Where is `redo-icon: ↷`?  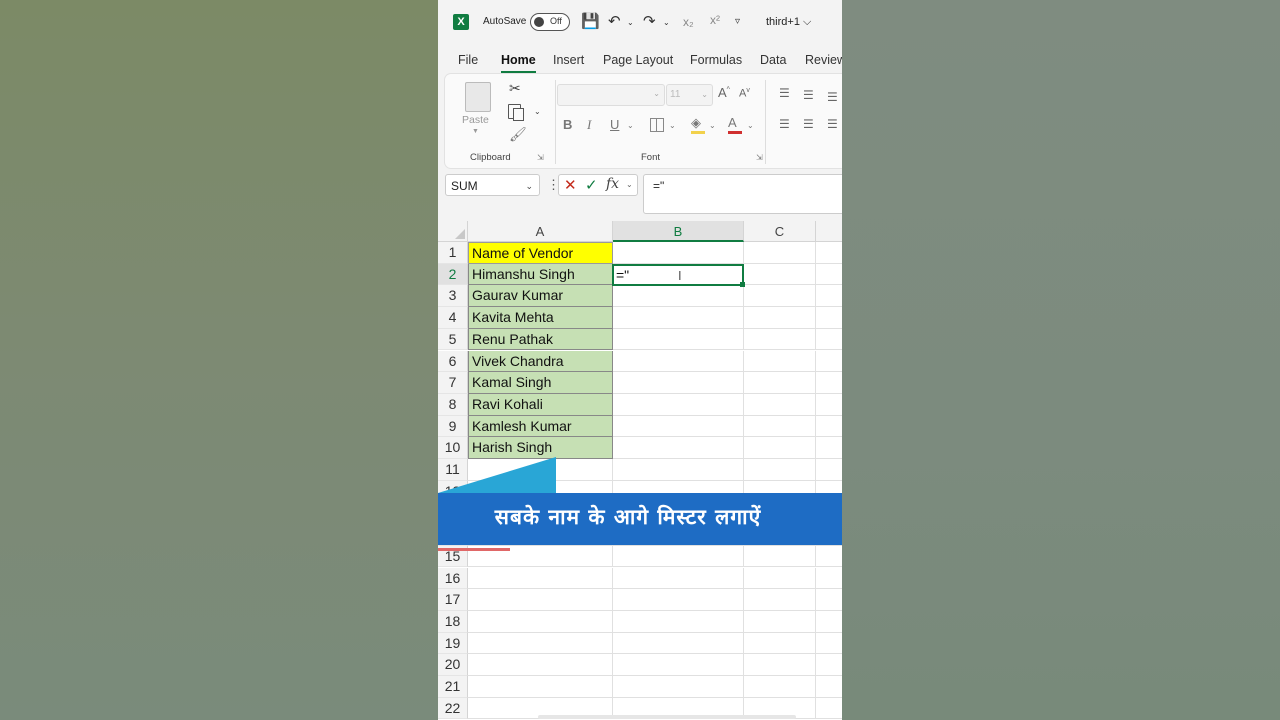
redo-icon: ↷ is located at coordinates (649, 21).